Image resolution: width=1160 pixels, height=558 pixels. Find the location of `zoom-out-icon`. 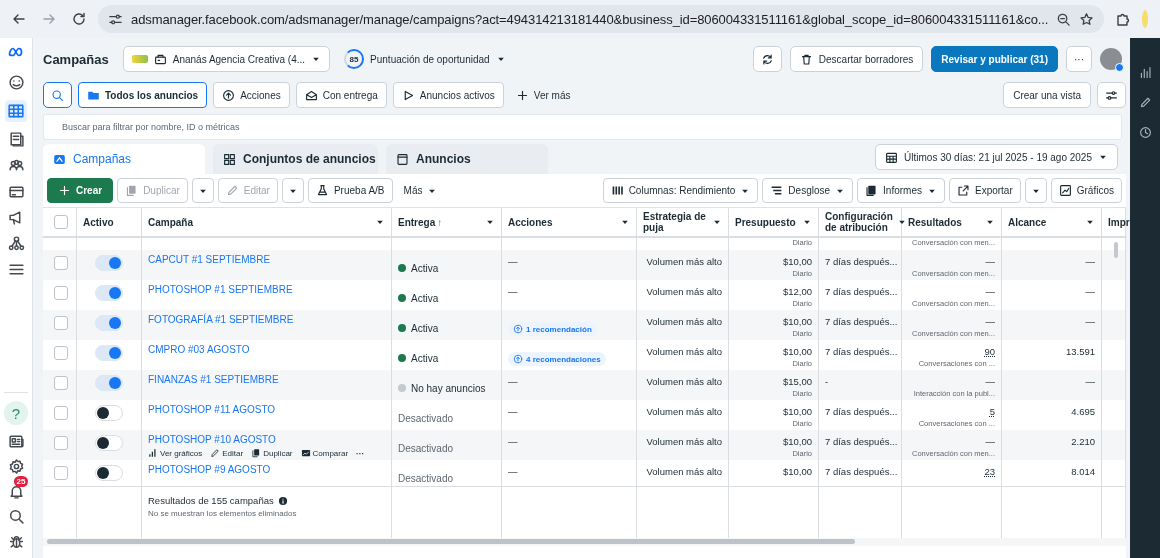

zoom-out-icon is located at coordinates (1064, 19).